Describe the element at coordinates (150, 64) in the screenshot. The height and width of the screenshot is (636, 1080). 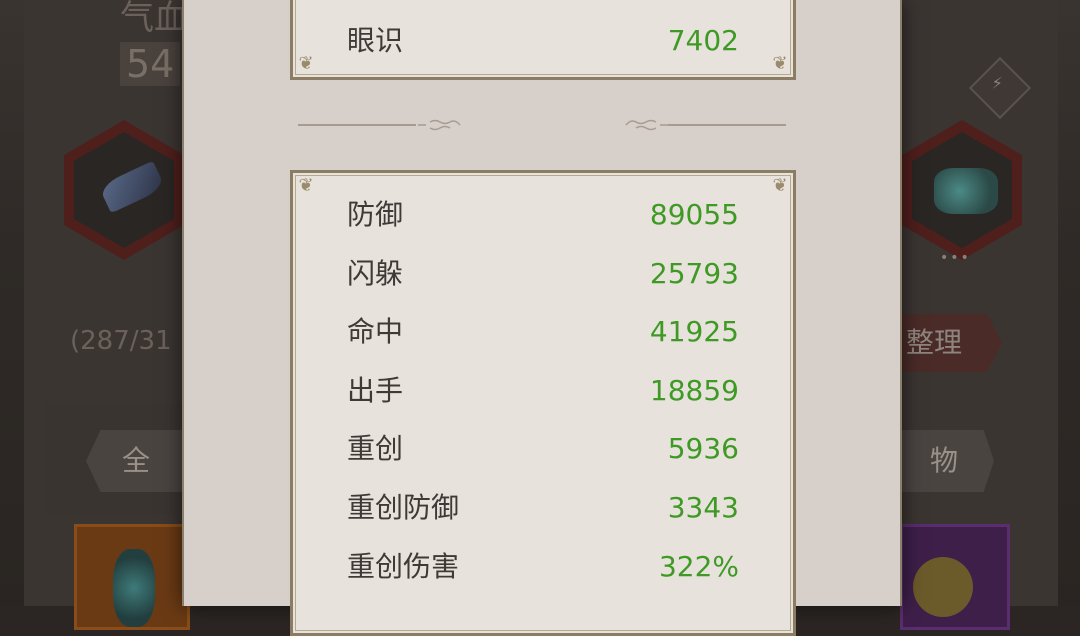
I see `power-value: 54` at that location.